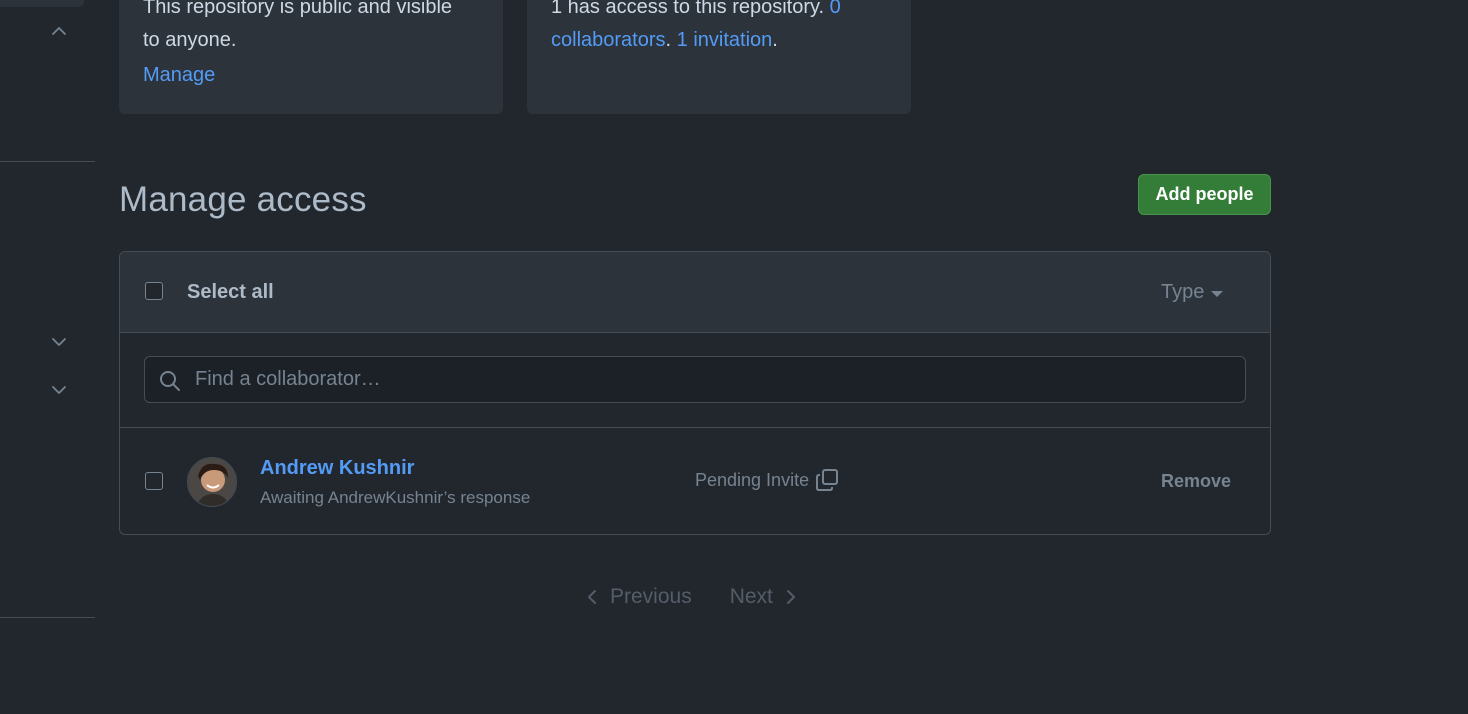 The height and width of the screenshot is (714, 1468). Describe the element at coordinates (751, 596) in the screenshot. I see `next-label: Next` at that location.